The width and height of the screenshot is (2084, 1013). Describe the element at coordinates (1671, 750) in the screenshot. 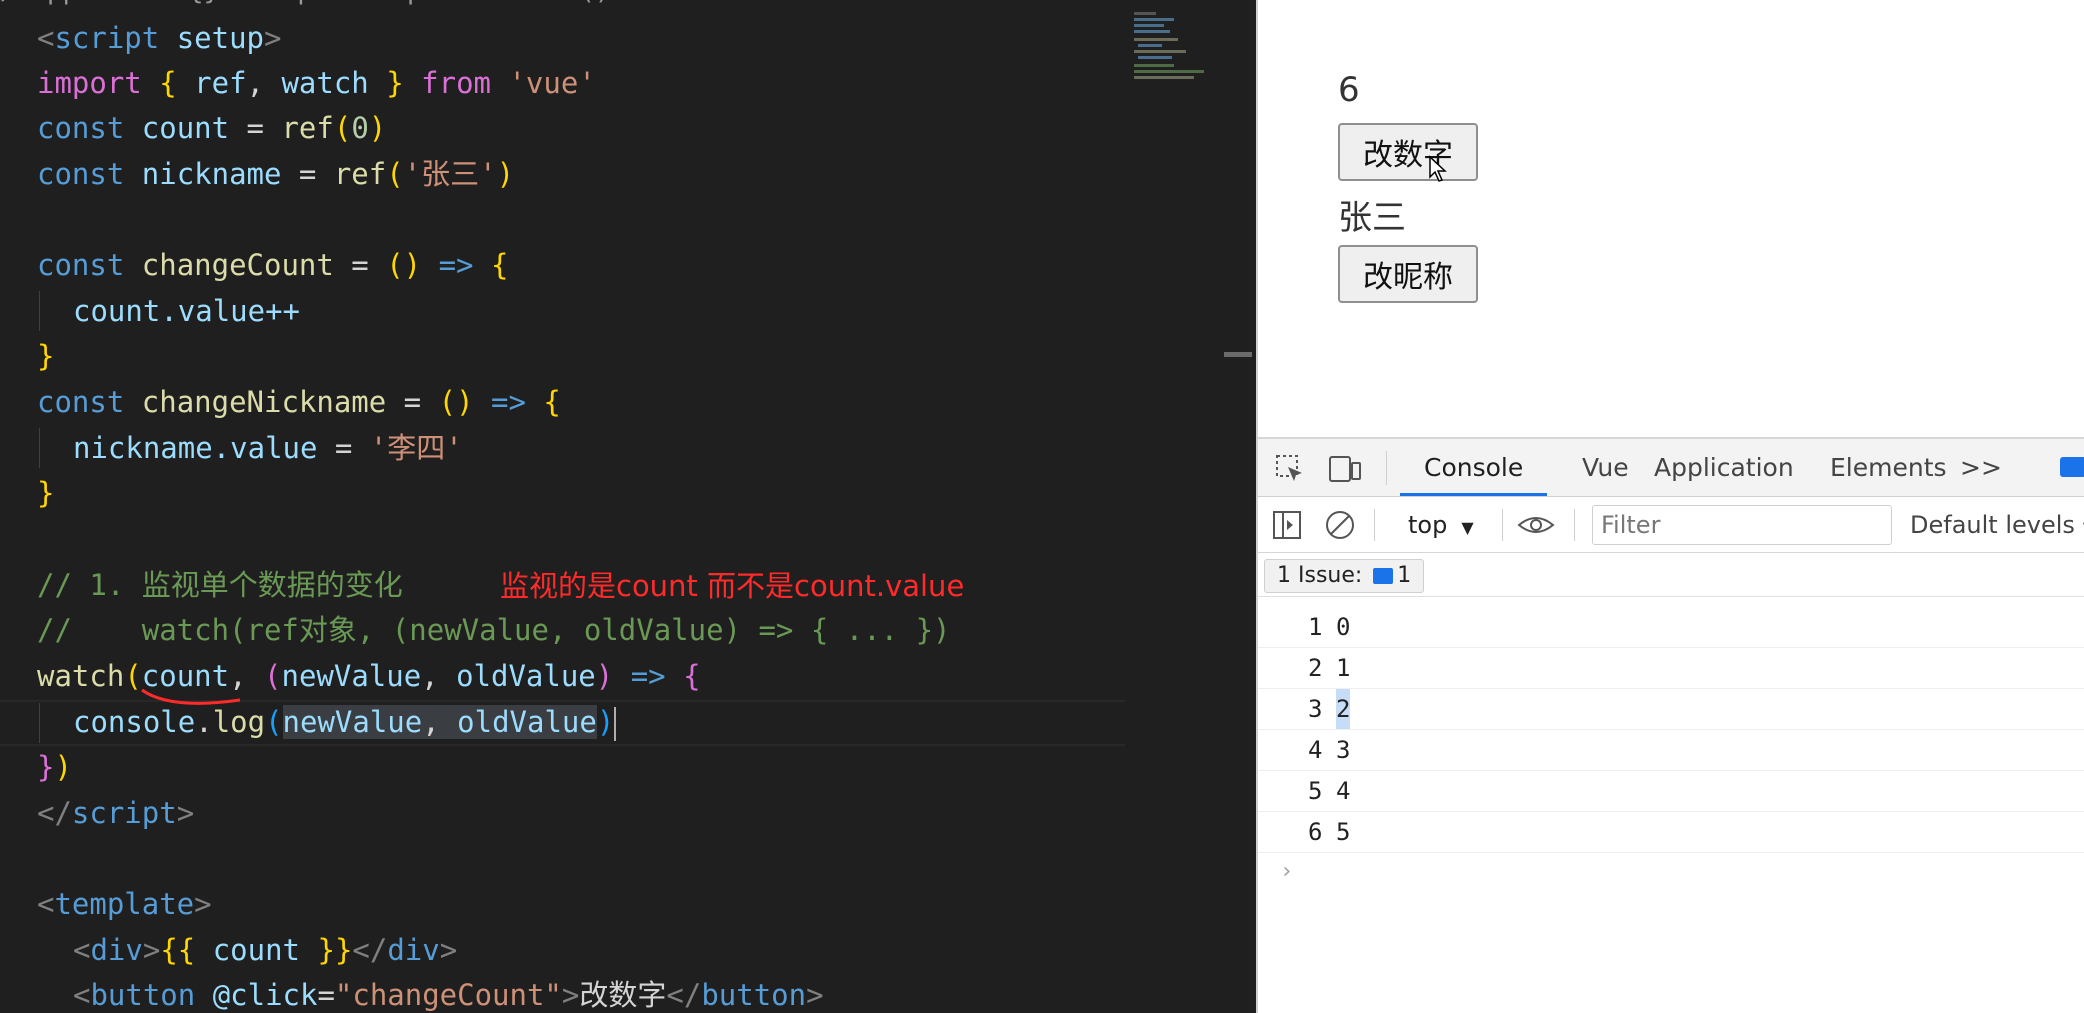

I see `console-log-line: 43` at that location.